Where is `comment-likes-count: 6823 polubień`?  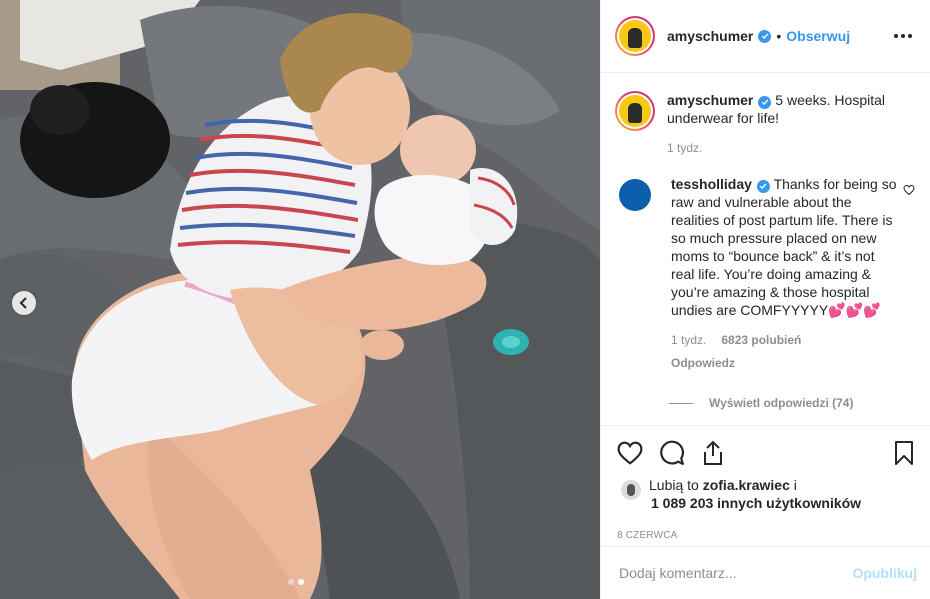
comment-likes-count: 6823 polubień is located at coordinates (761, 340).